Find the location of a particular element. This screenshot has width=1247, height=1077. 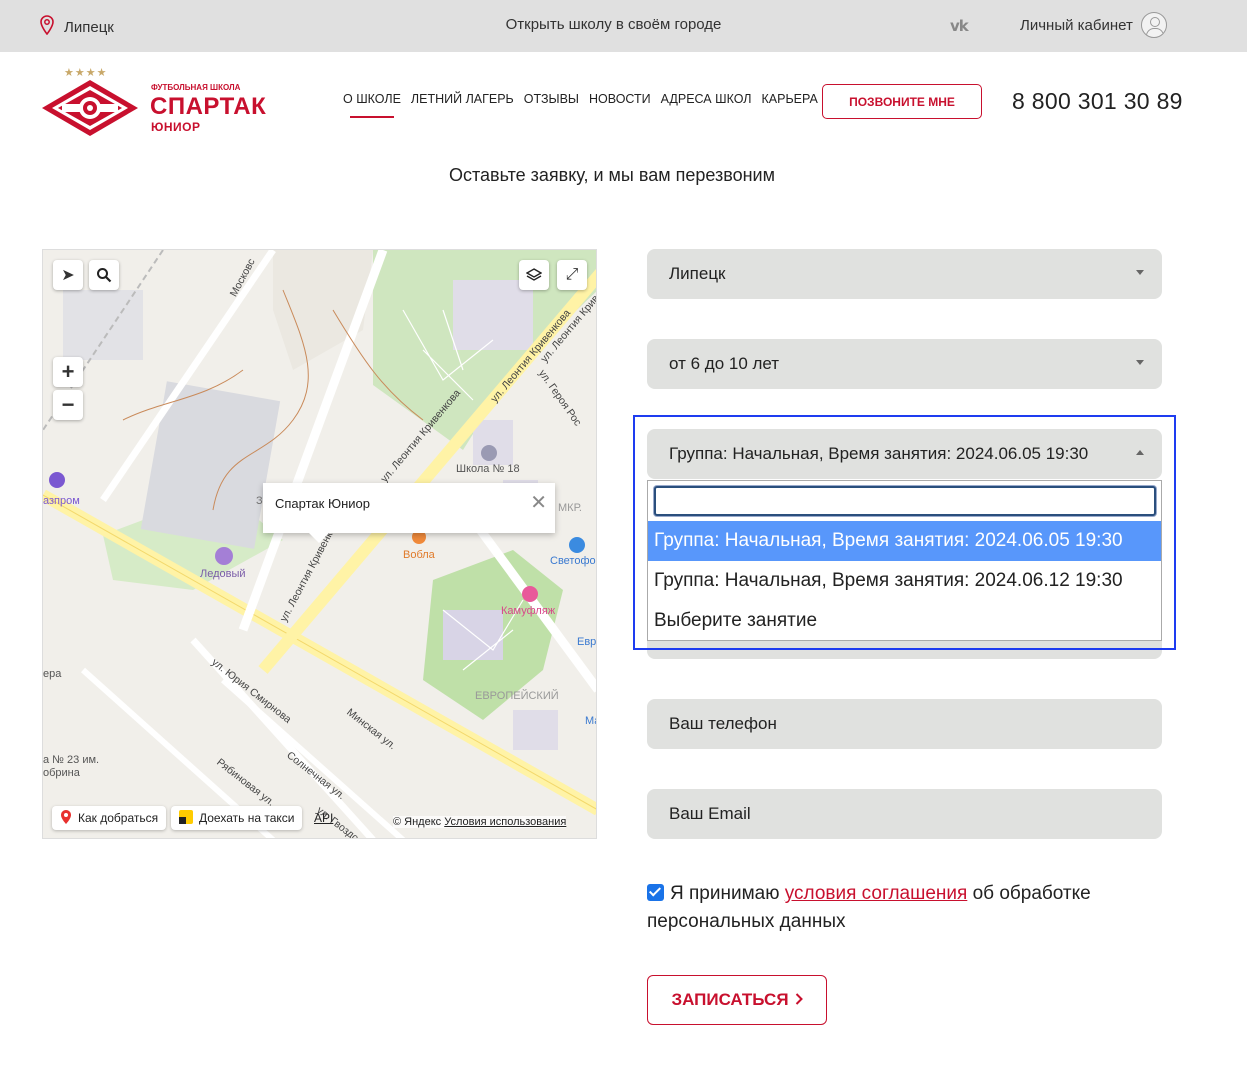

phone-input: Ваш телефон is located at coordinates (904, 724).